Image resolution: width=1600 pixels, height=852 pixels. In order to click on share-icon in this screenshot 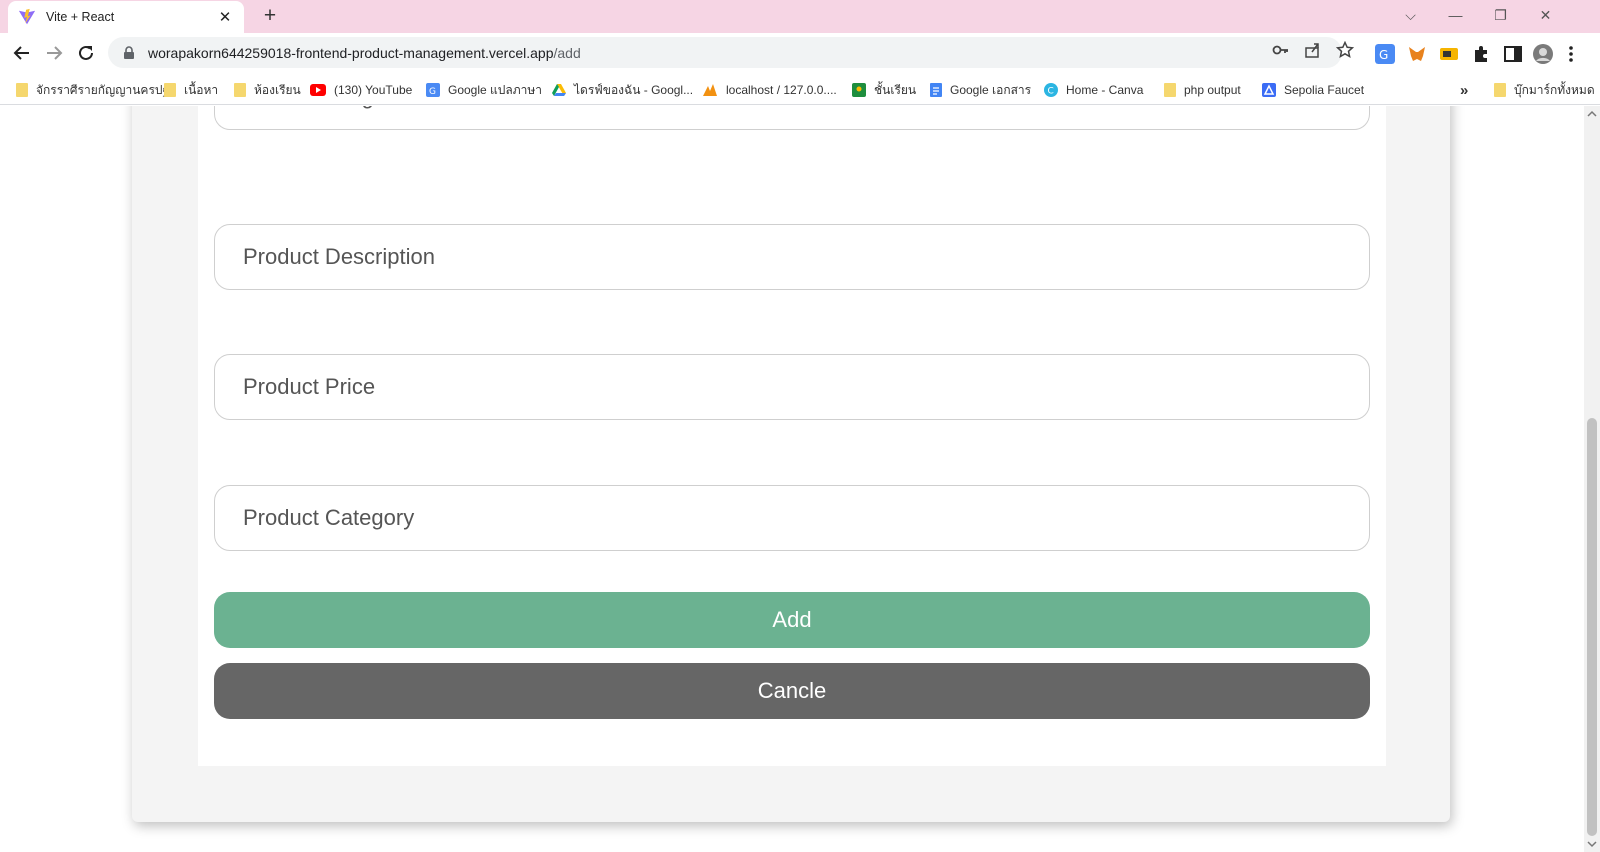, I will do `click(1313, 50)`.